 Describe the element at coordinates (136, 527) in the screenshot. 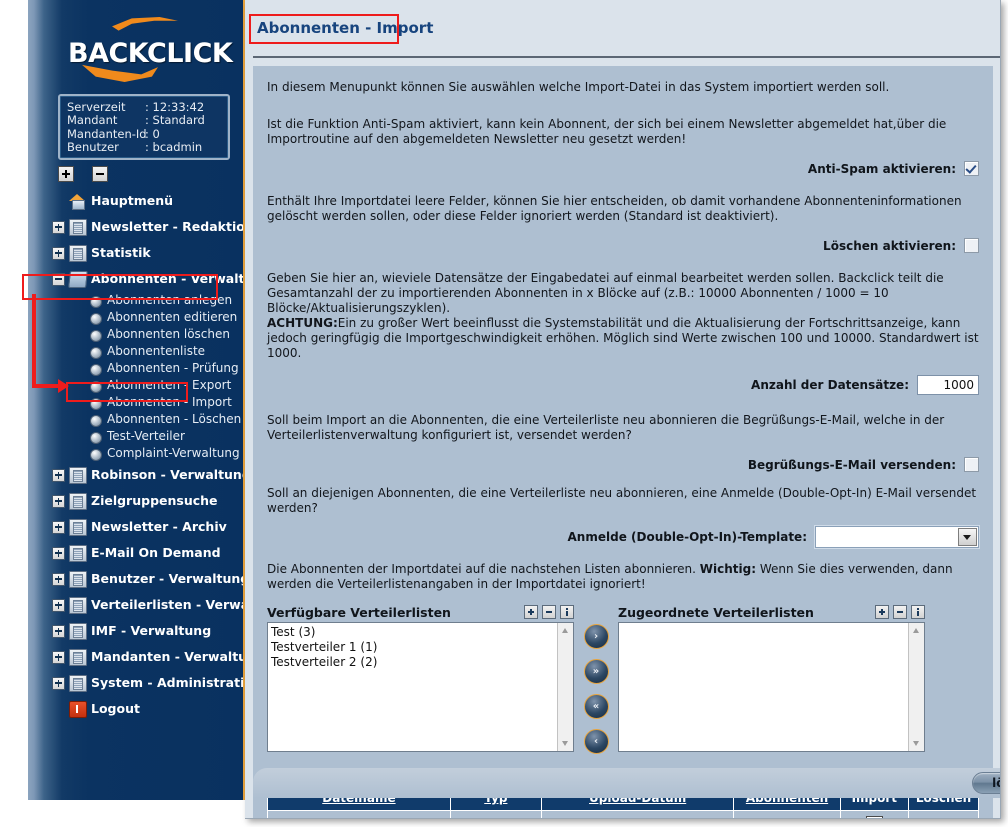

I see `sidebar-item-newsletter-archiv: Newsletter - Archiv` at that location.